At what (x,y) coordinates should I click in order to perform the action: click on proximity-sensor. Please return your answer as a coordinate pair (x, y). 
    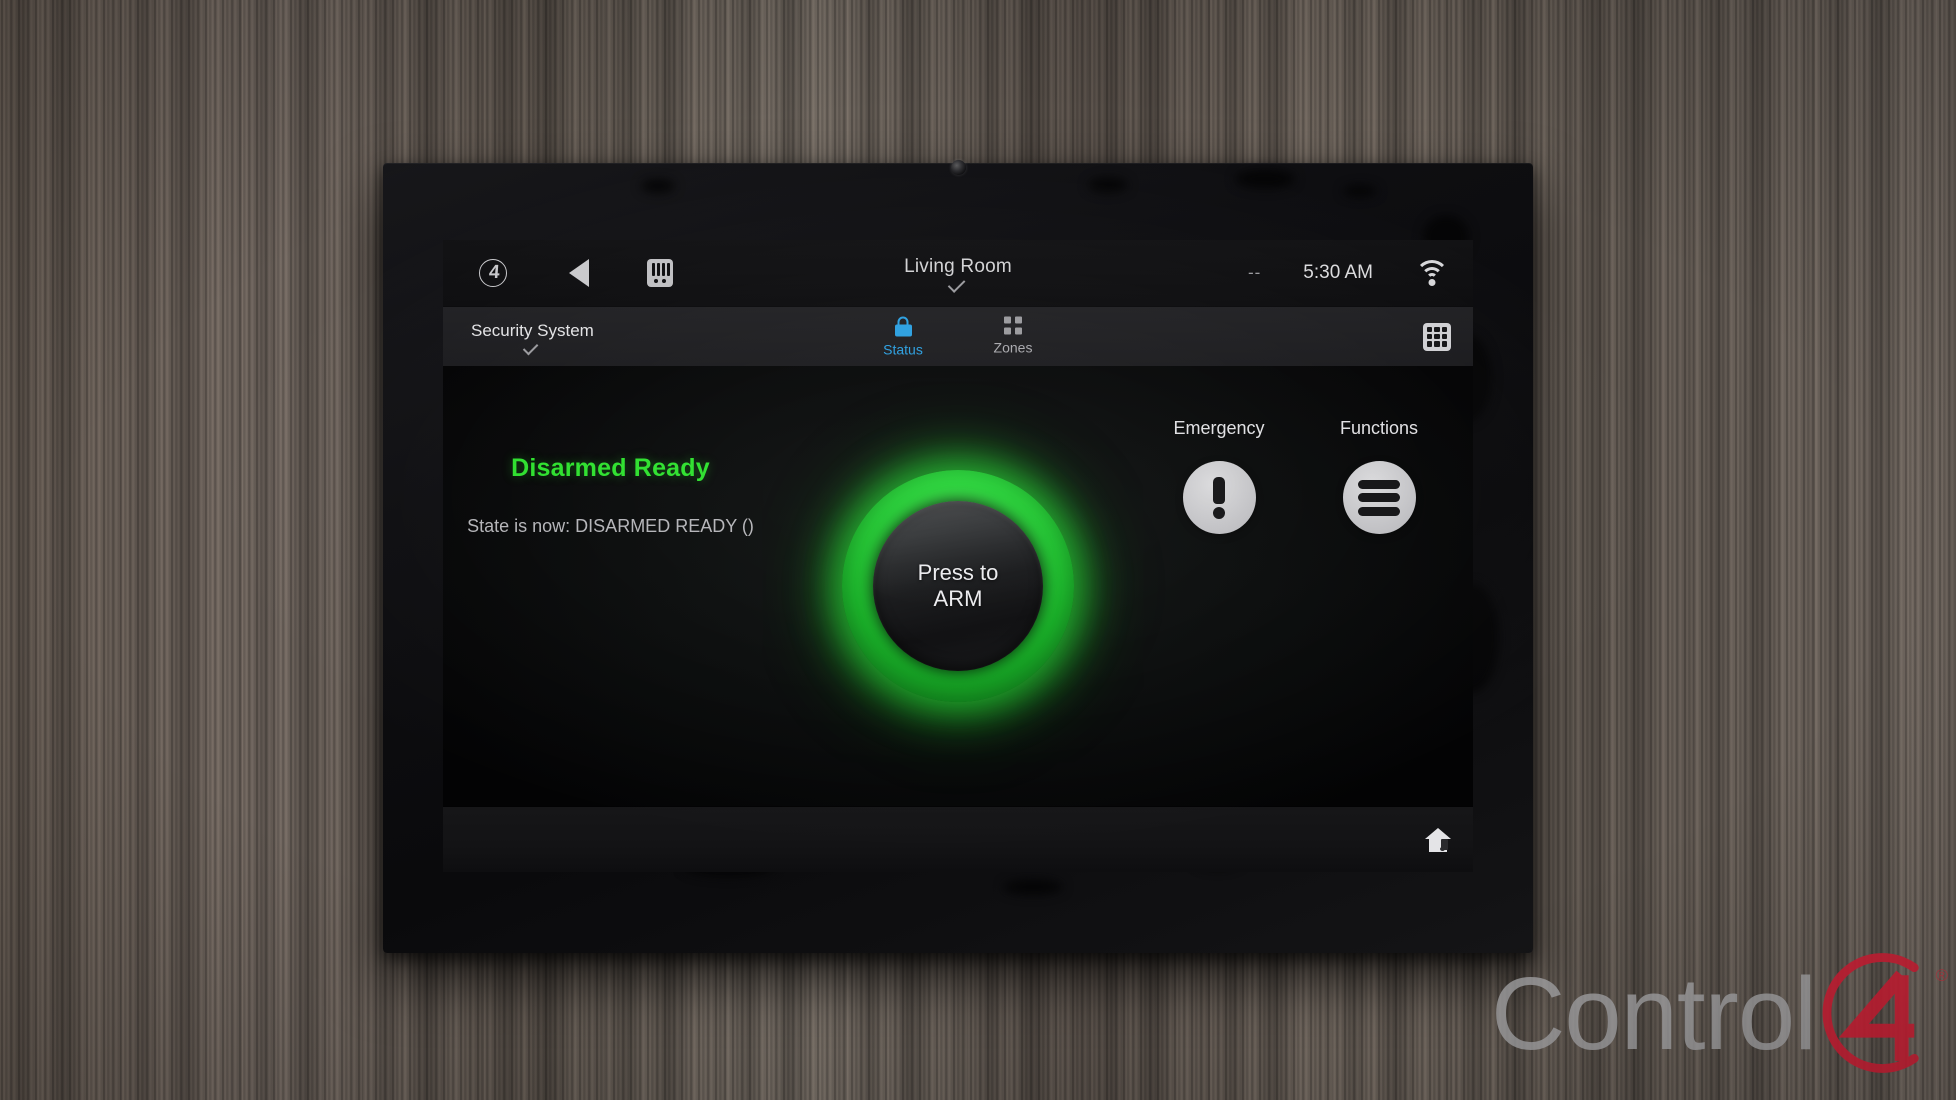
    Looking at the image, I should click on (958, 167).